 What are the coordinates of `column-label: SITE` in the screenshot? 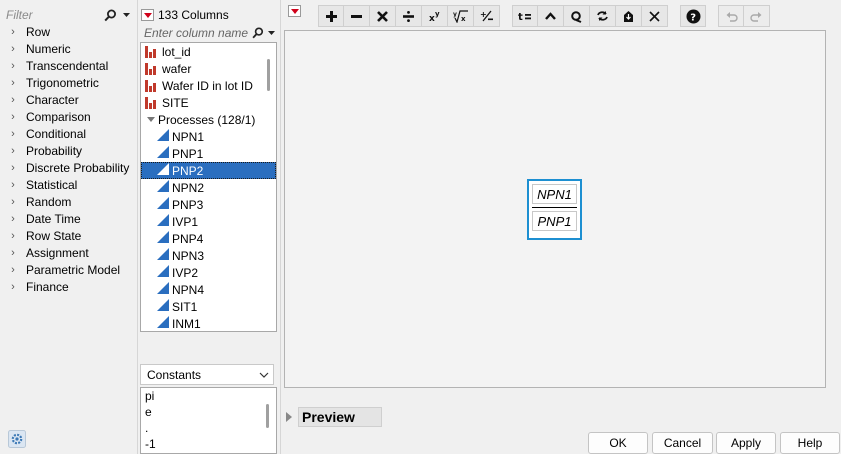 It's located at (175, 102).